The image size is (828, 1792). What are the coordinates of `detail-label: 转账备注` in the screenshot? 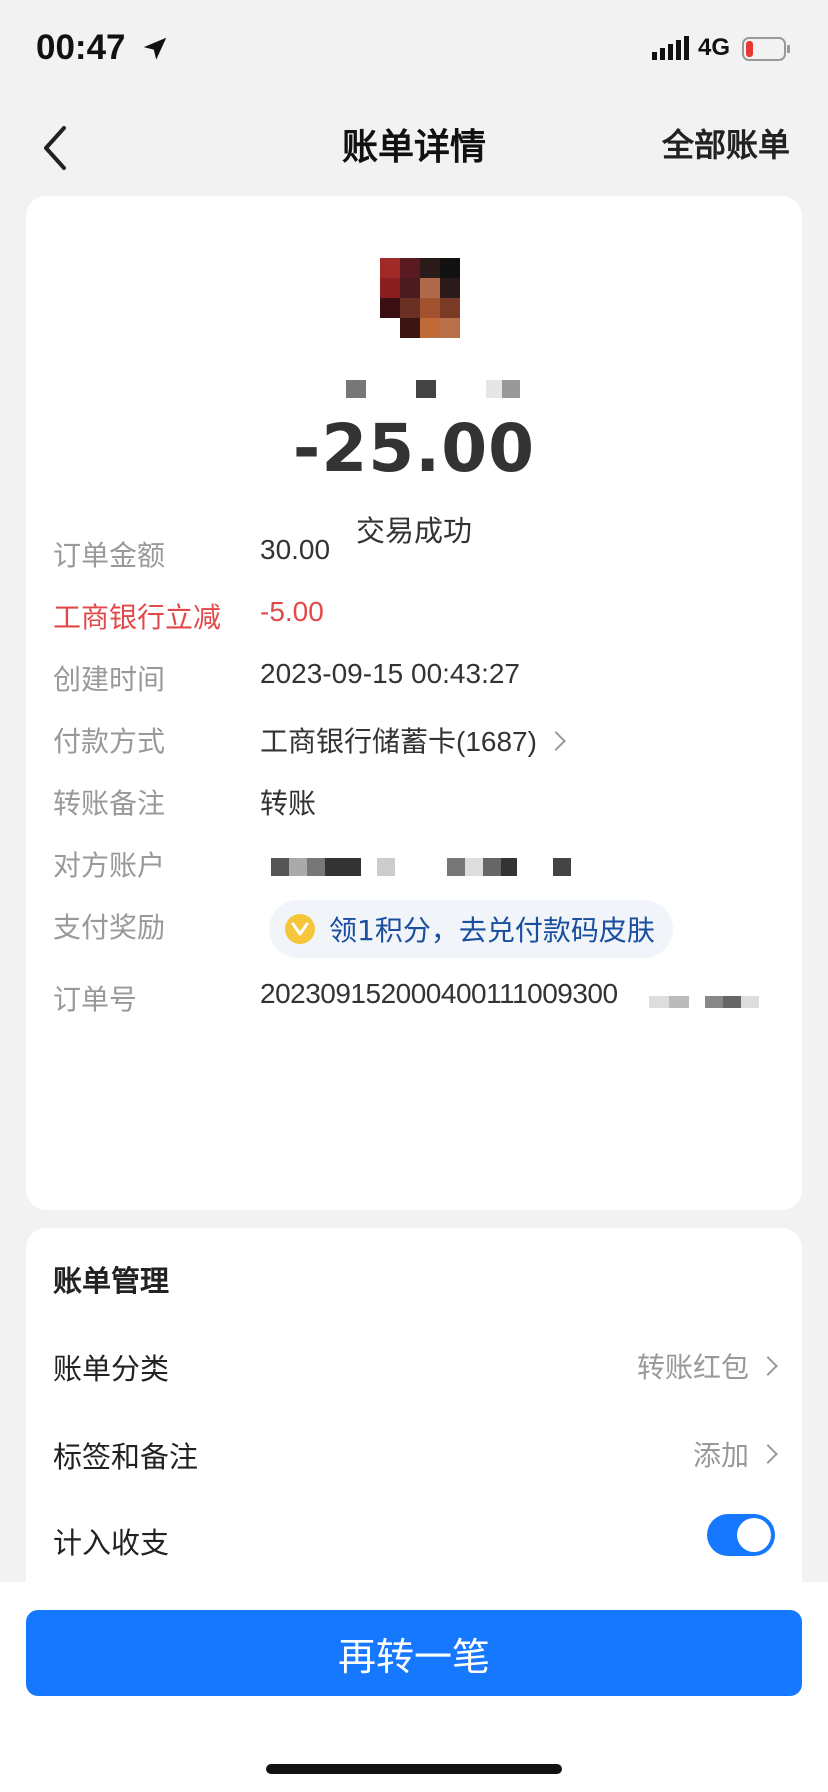 It's located at (109, 803).